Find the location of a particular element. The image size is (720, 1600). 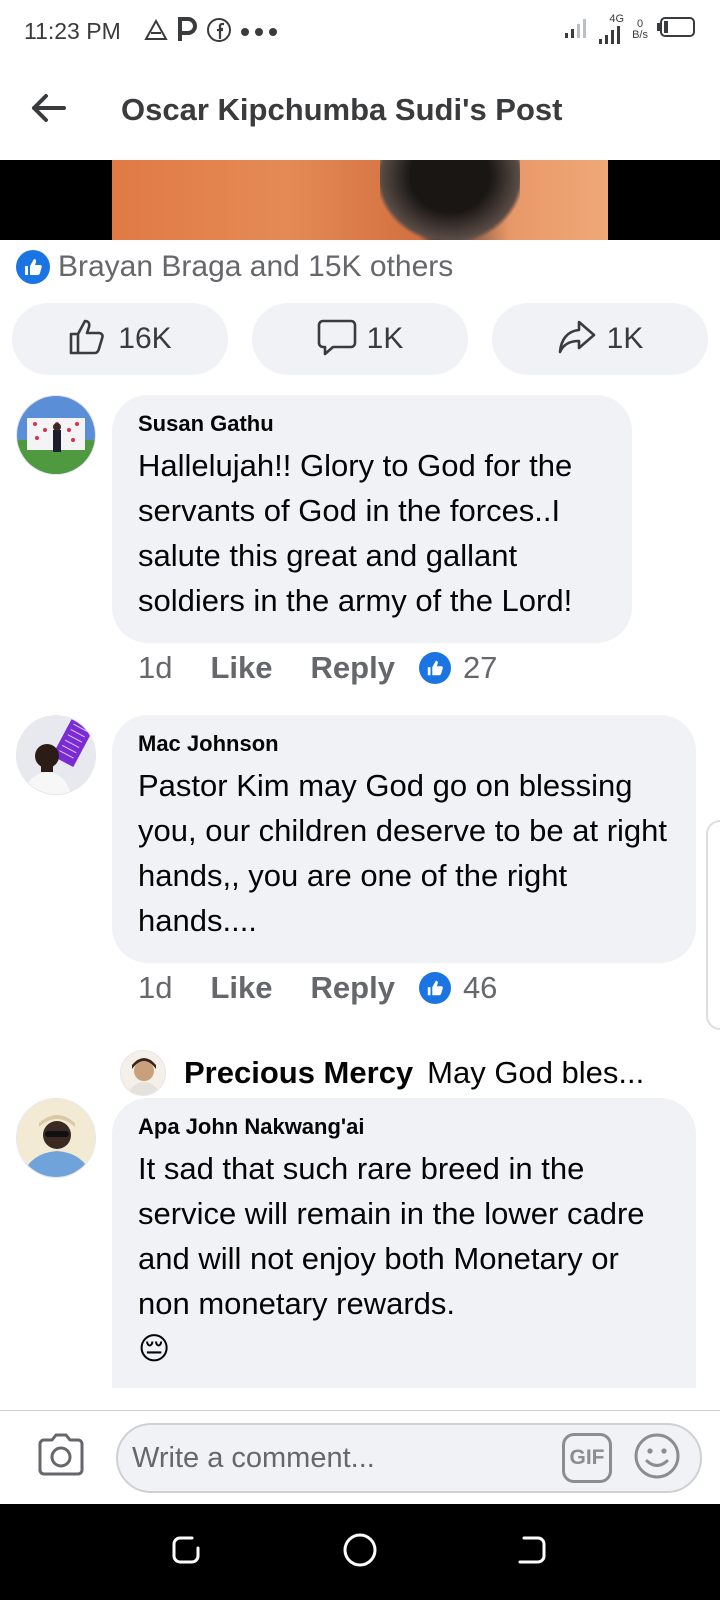

scroll-handle is located at coordinates (713, 925).